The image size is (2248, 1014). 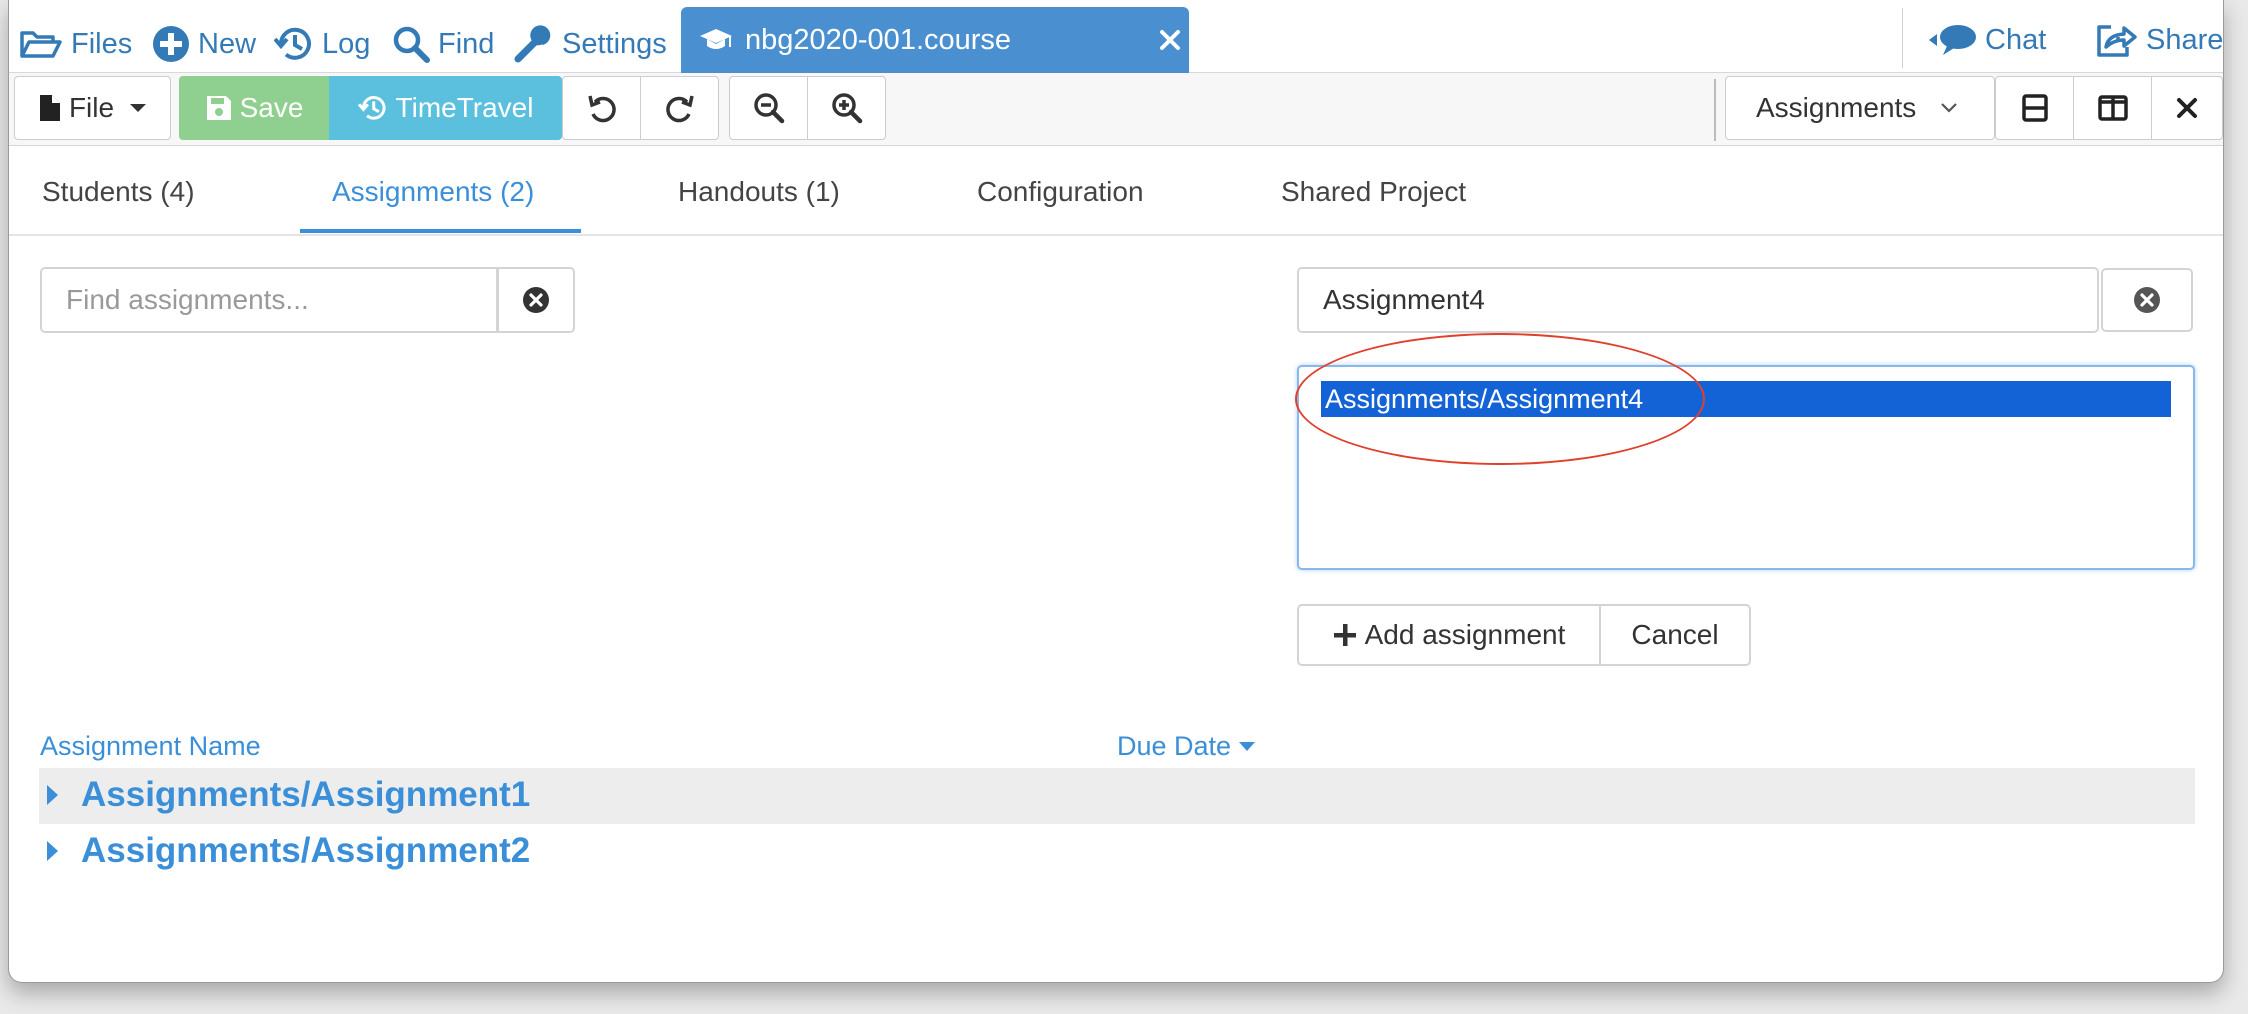 I want to click on nav-files-label: Files, so click(x=102, y=43).